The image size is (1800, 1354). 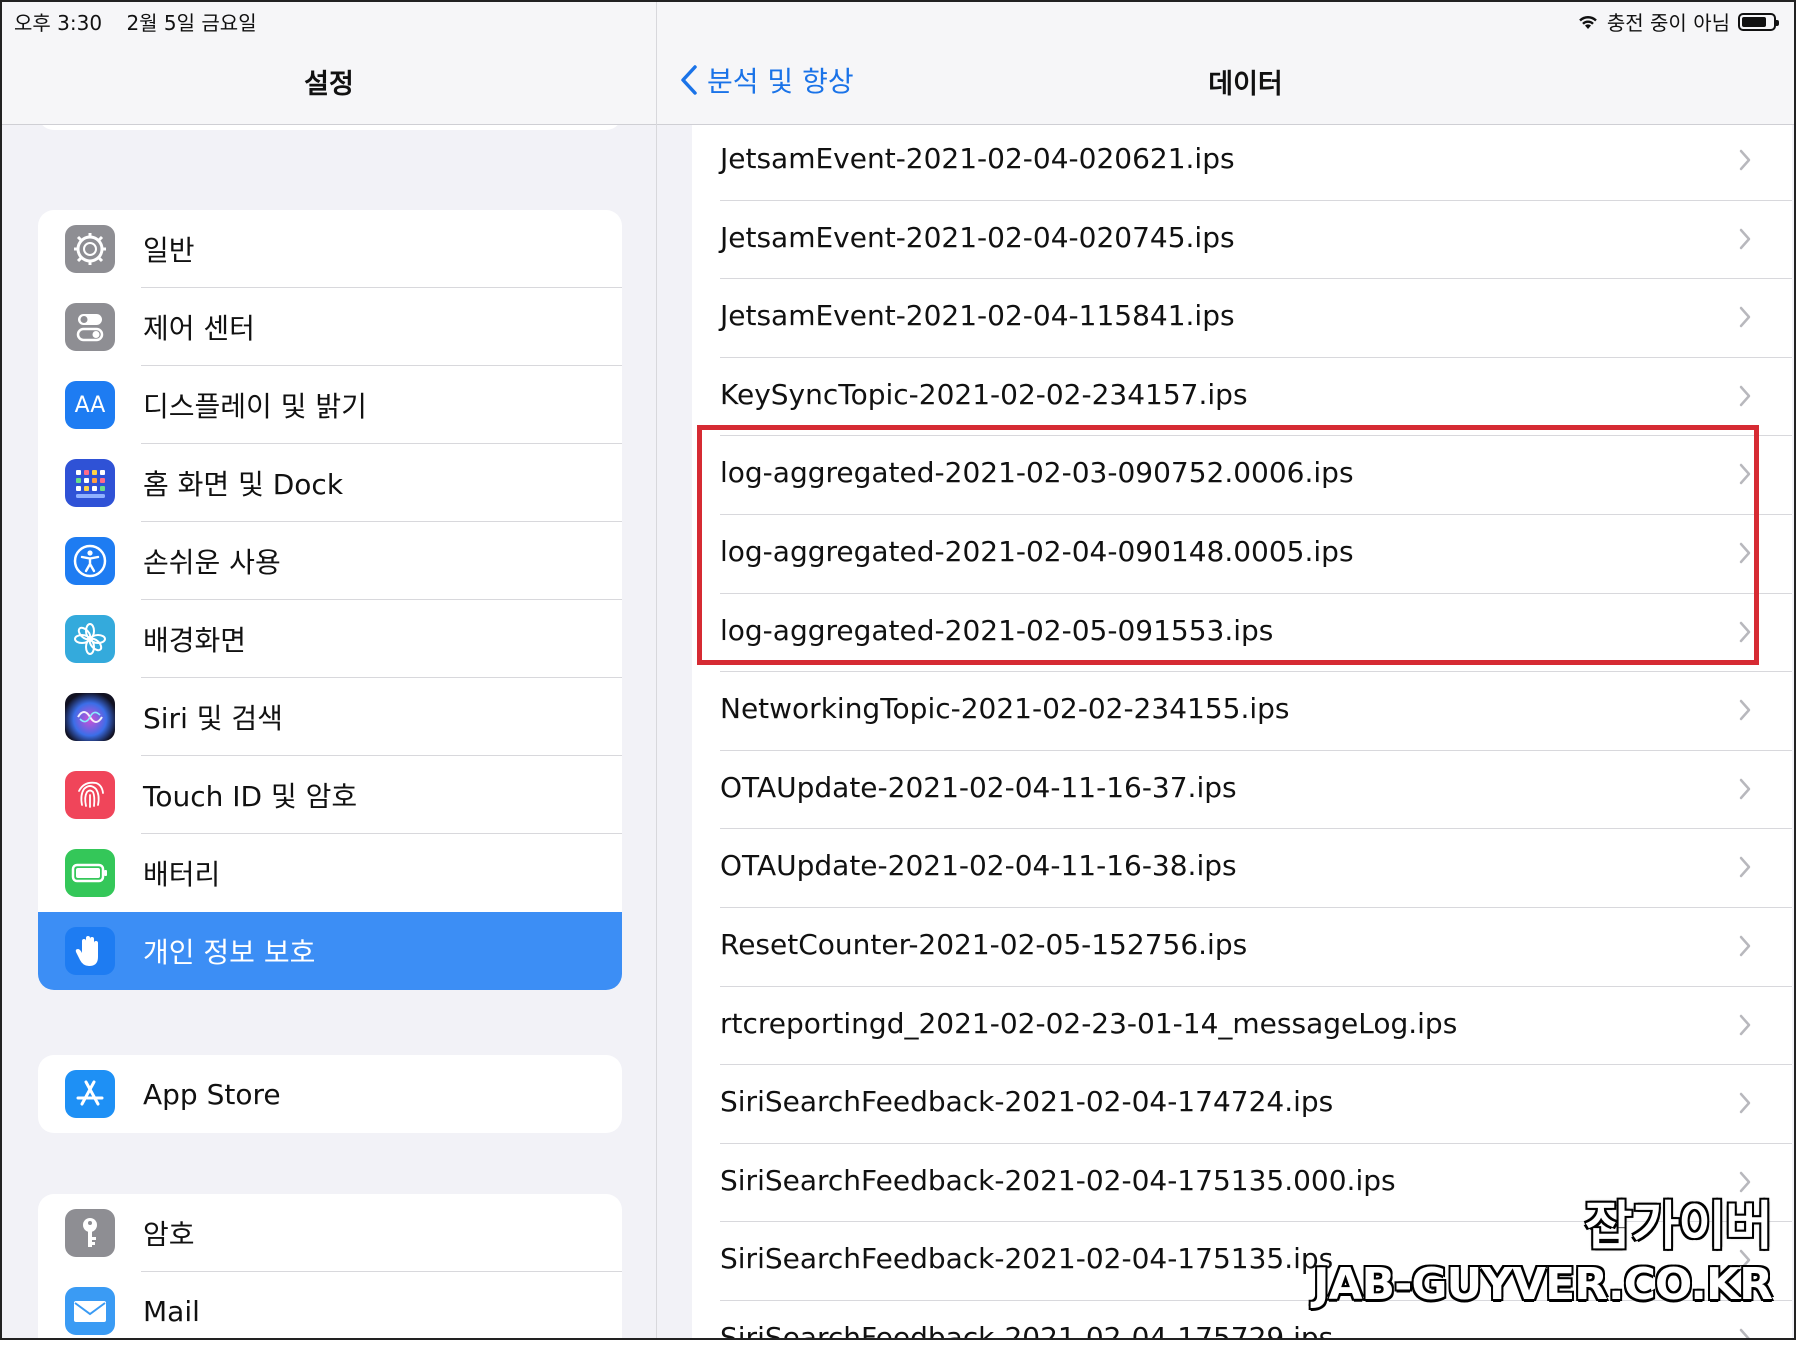 I want to click on sidebar-item-label: 일반, so click(x=169, y=250).